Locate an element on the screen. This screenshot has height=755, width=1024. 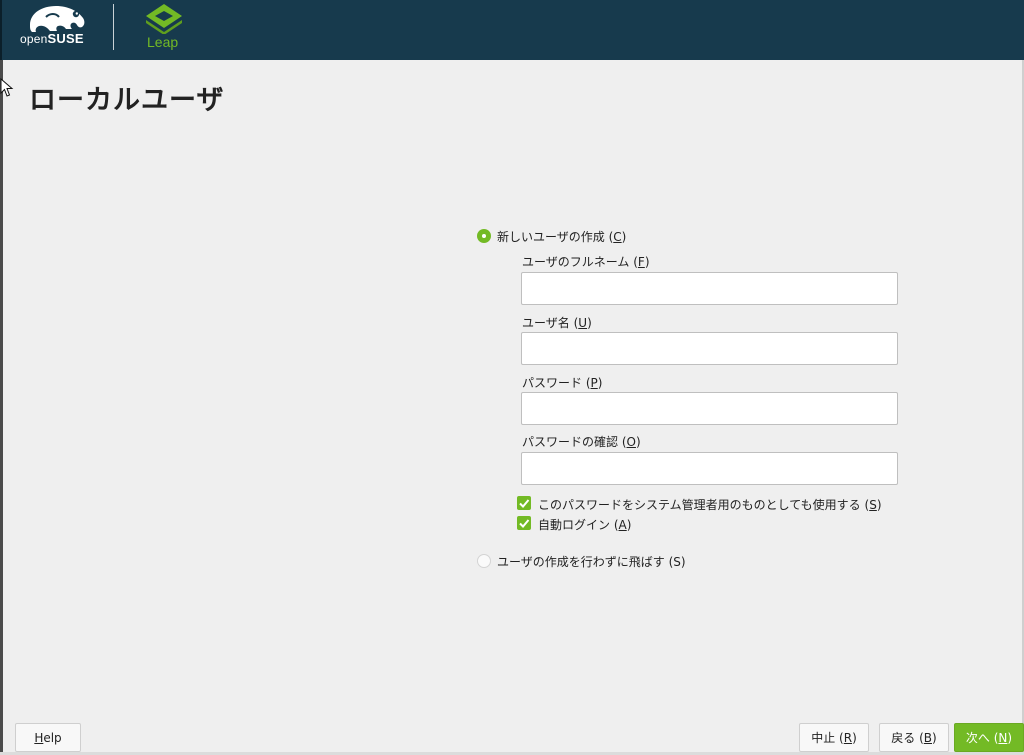
username-input is located at coordinates (709, 348).